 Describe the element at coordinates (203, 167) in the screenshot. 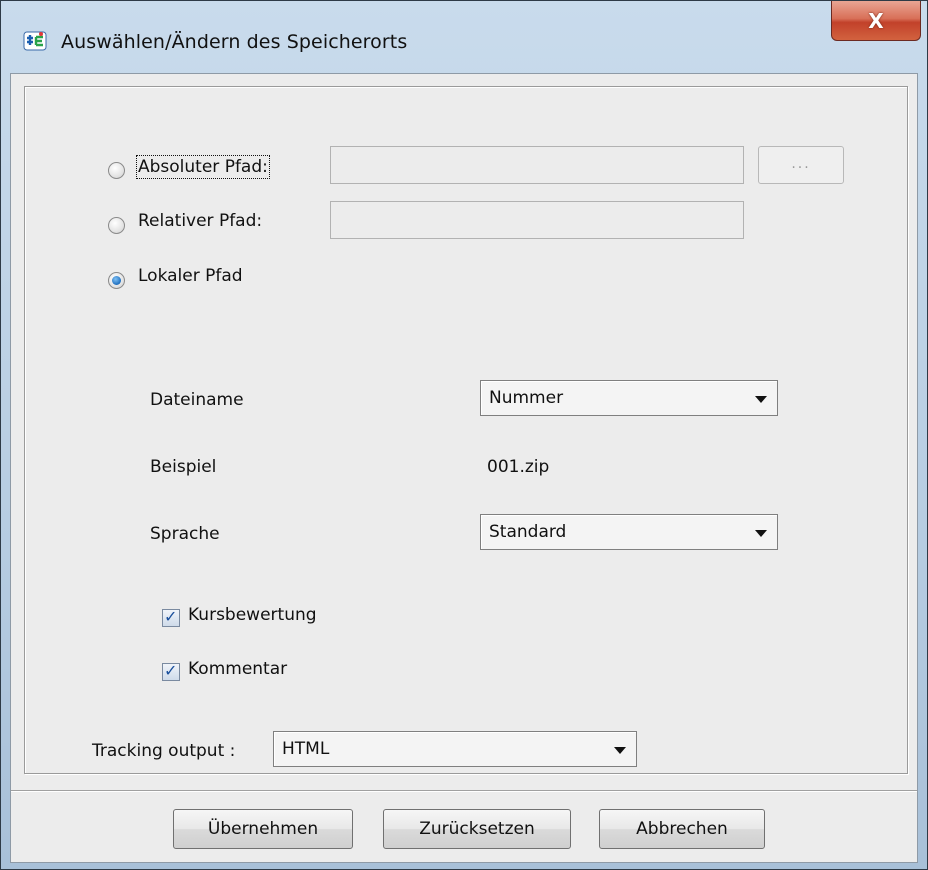

I see `absolute-path-label: Absoluter Pfad:` at that location.